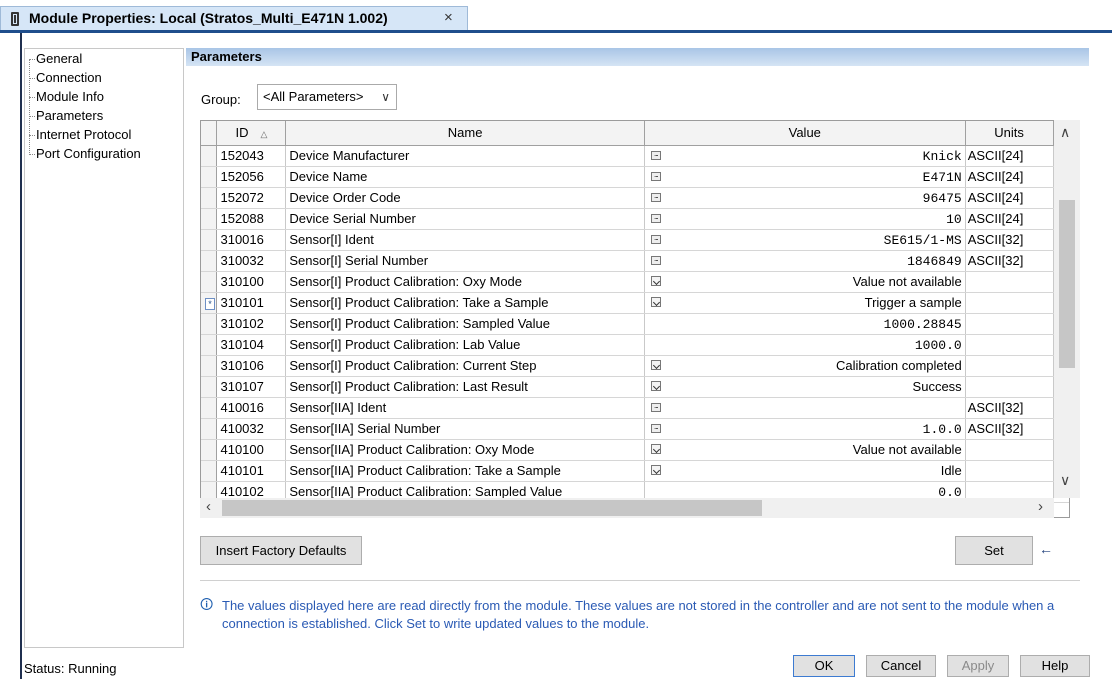 Image resolution: width=1112 pixels, height=679 pixels. I want to click on cell-value: ... E471N, so click(805, 177).